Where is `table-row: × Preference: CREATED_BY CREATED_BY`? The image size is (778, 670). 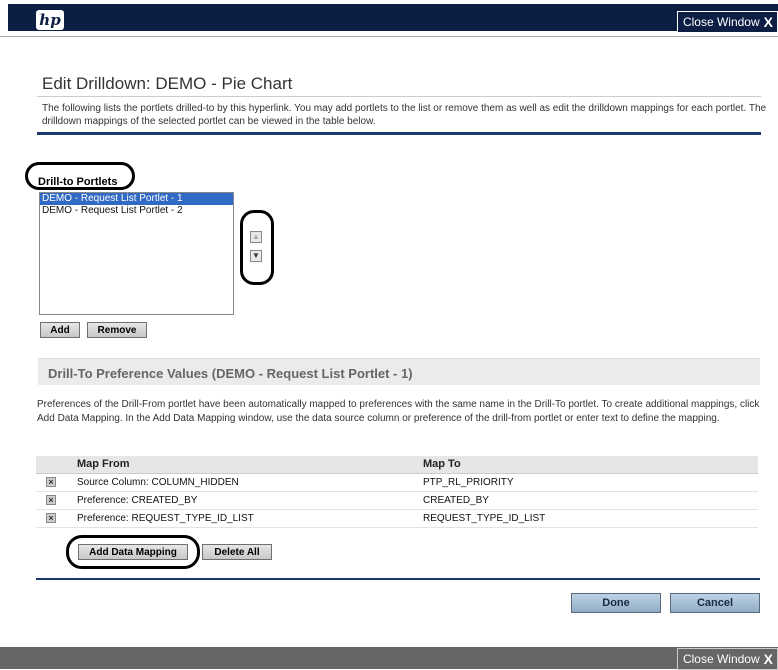
table-row: × Preference: CREATED_BY CREATED_BY is located at coordinates (397, 501).